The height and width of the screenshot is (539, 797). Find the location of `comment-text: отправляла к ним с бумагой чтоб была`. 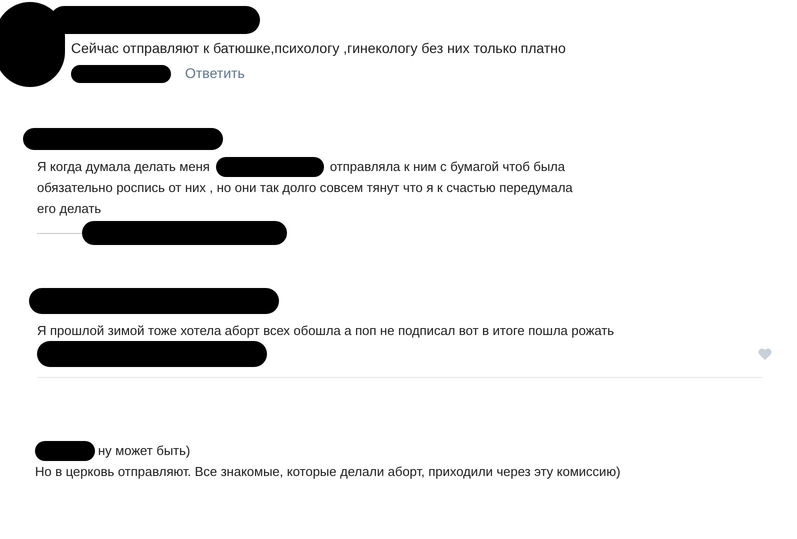

comment-text: отправляла к ним с бумагой чтоб была is located at coordinates (448, 167).